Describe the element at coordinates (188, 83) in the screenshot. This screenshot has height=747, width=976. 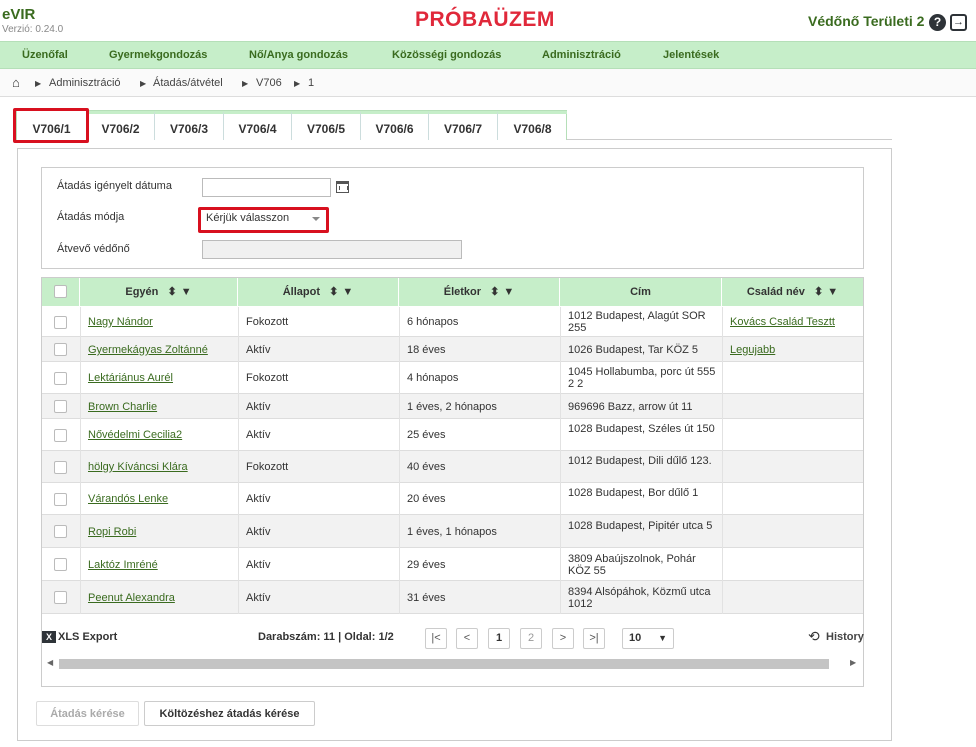
I see `breadcrumb-item: Átadás/átvétel` at that location.